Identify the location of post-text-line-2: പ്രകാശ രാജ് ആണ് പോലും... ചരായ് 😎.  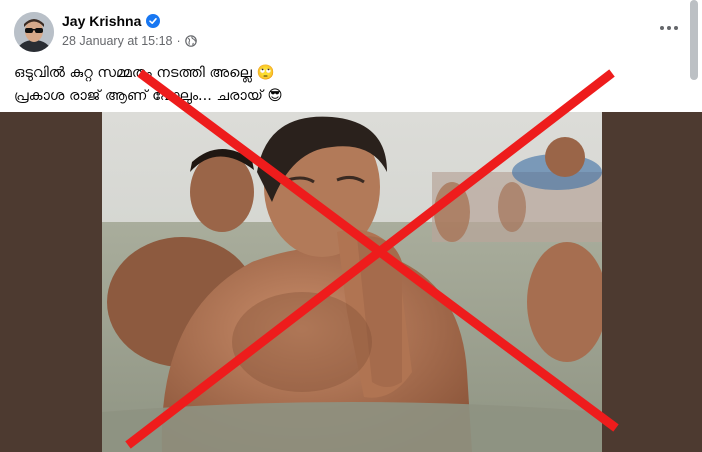
(148, 96).